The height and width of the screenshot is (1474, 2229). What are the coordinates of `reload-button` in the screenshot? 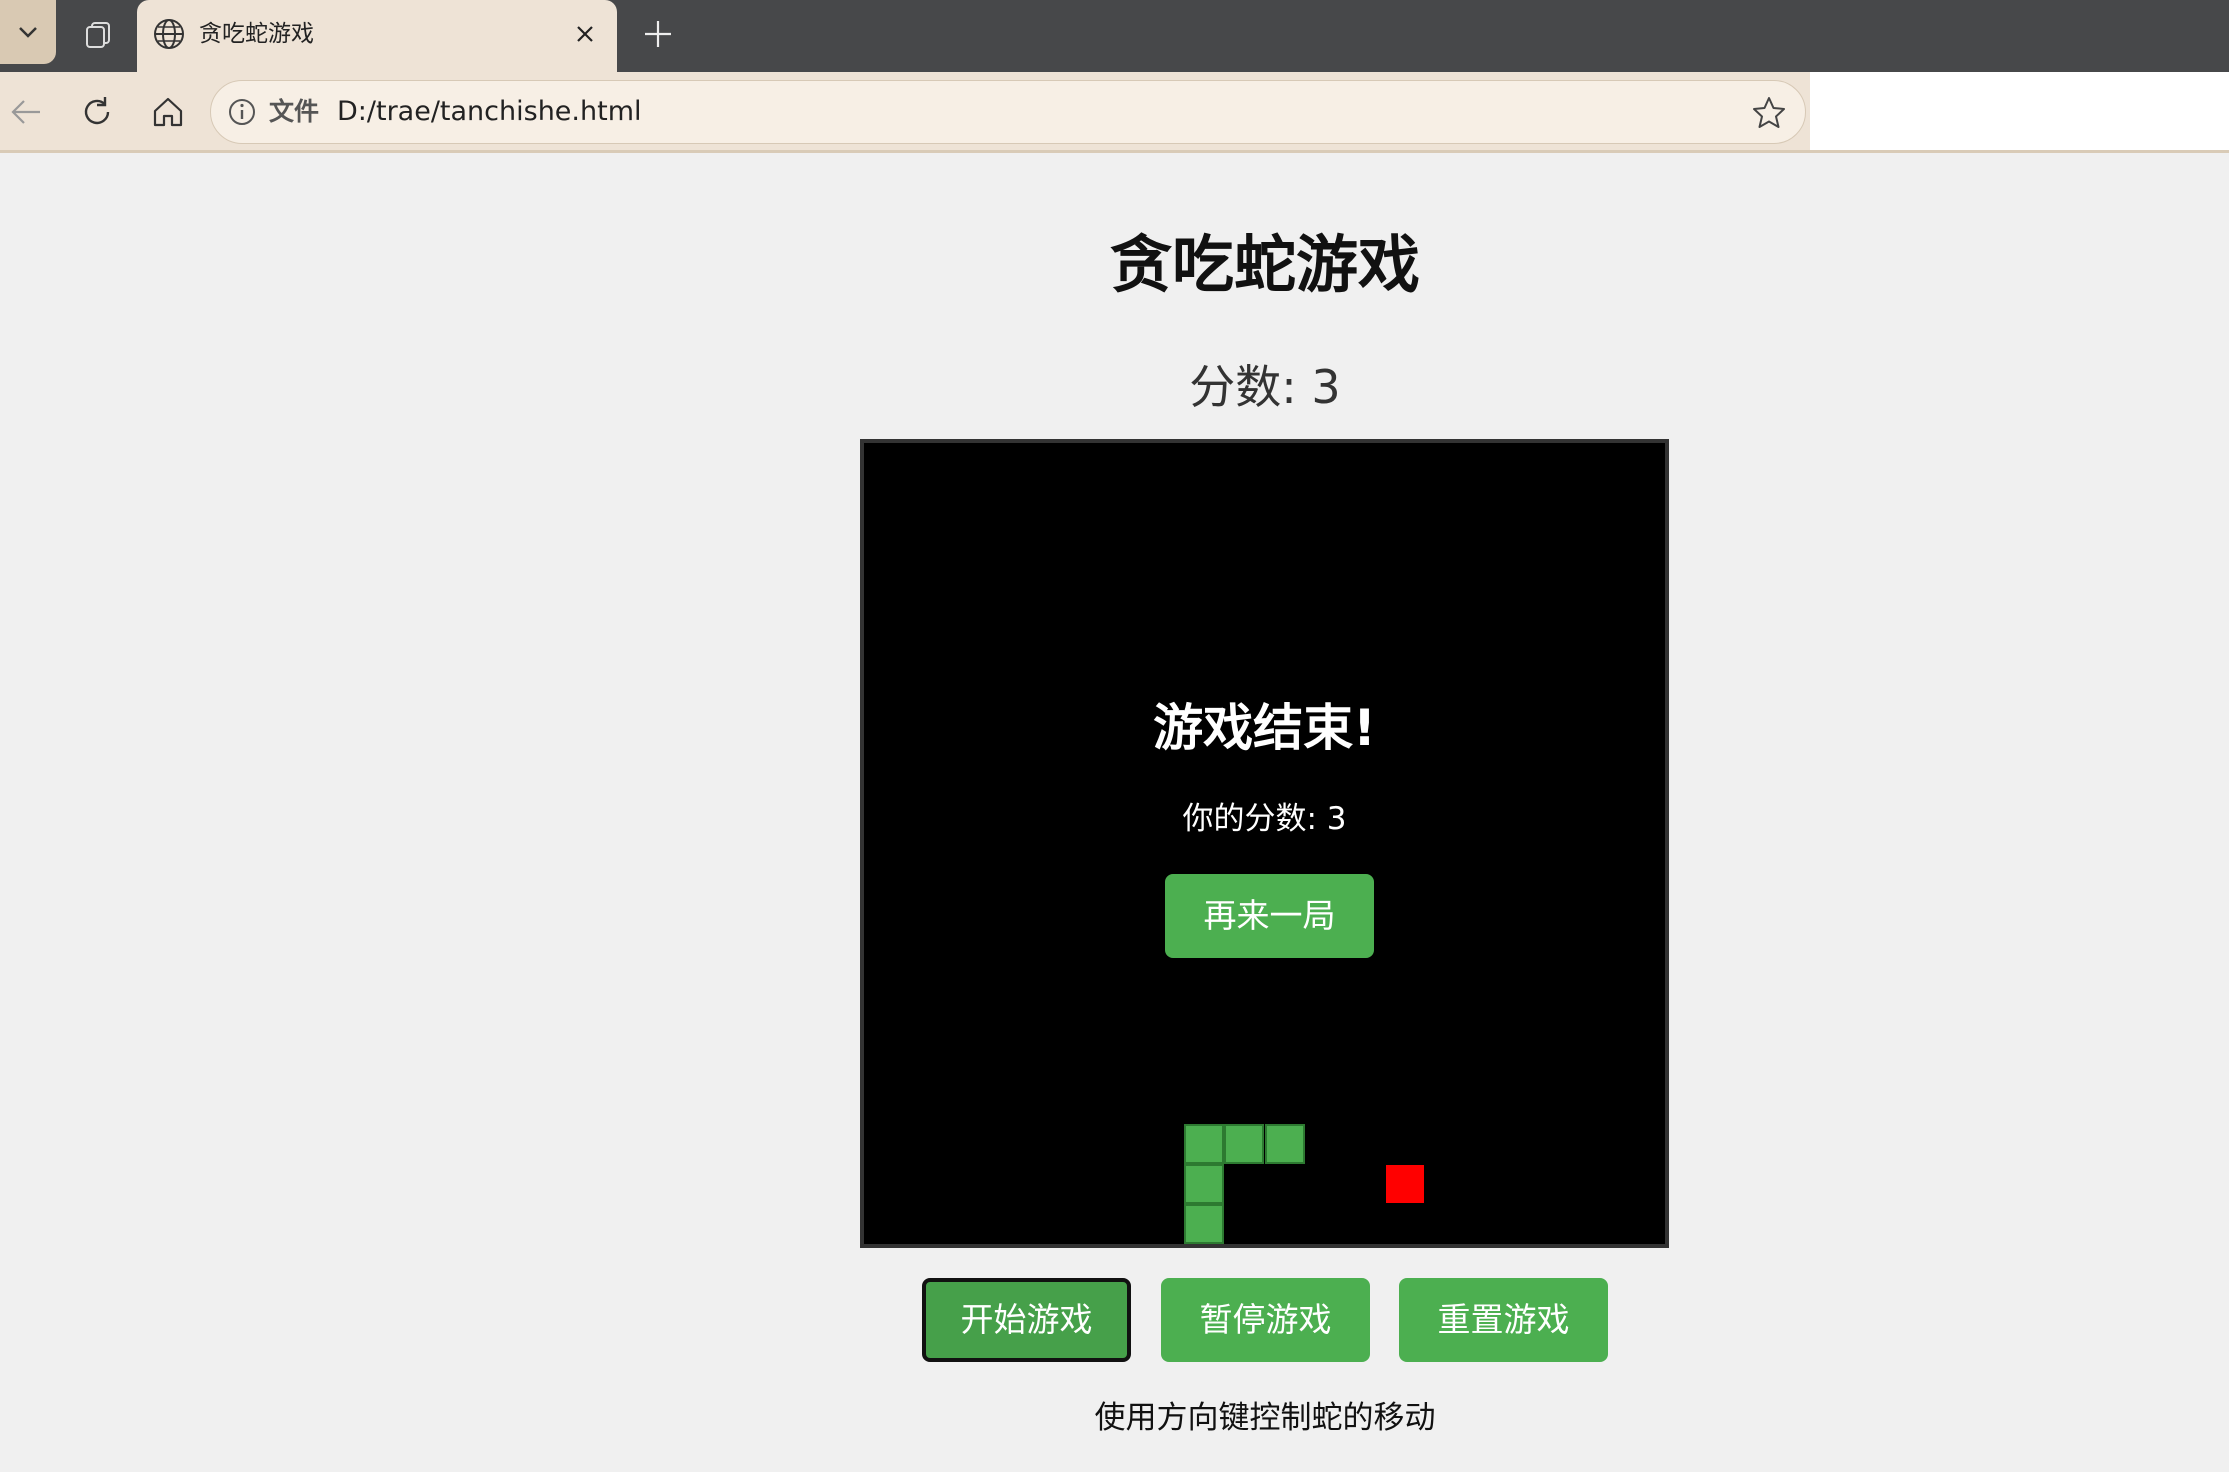 It's located at (97, 112).